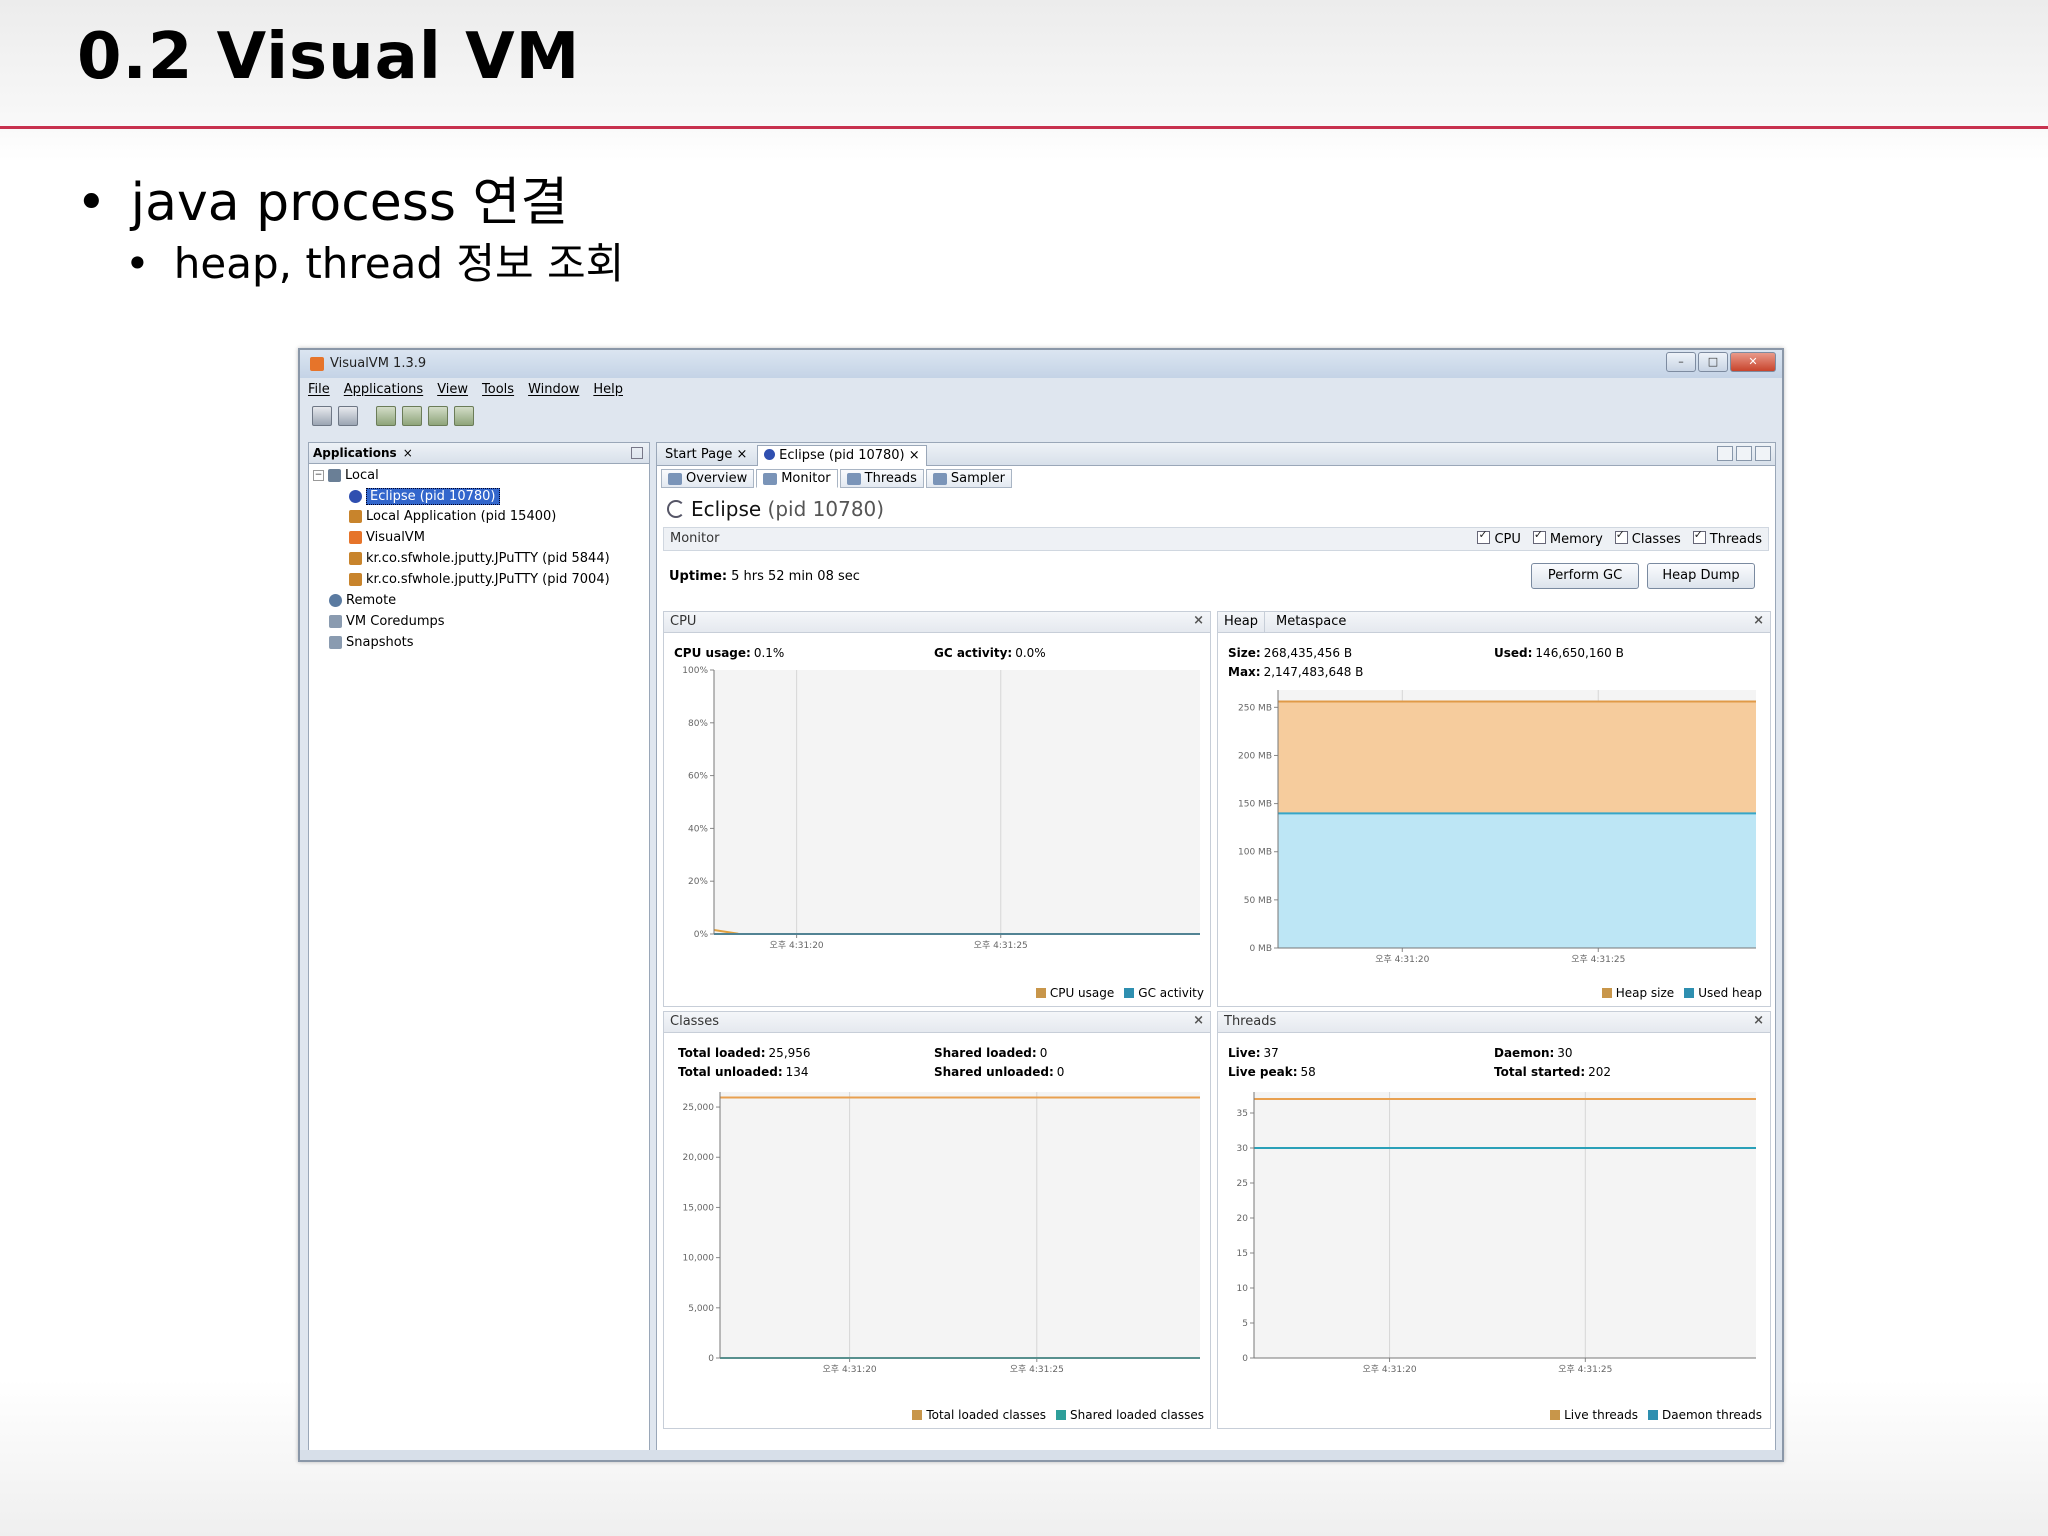 The width and height of the screenshot is (2048, 1536). Describe the element at coordinates (706, 455) in the screenshot. I see `tab-start-page: Start Page ×` at that location.